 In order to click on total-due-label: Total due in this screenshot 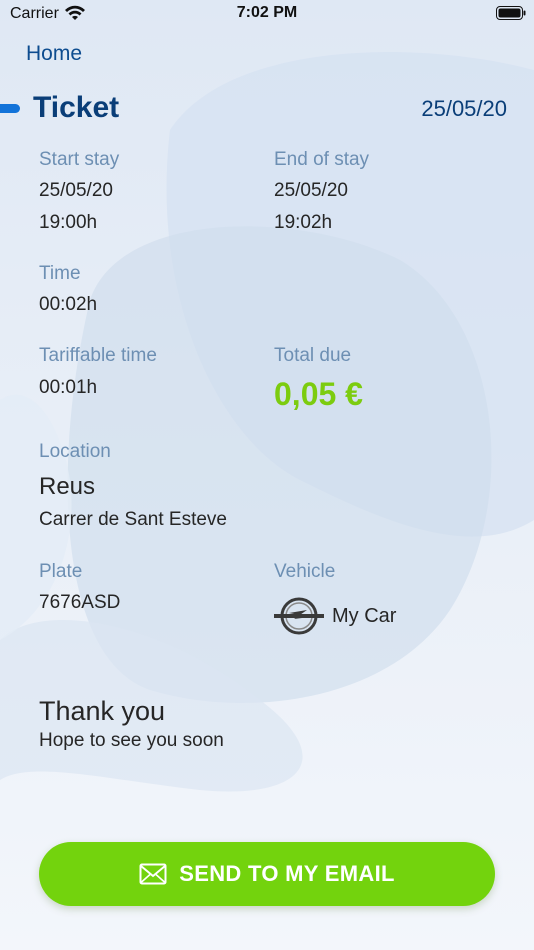, I will do `click(313, 355)`.